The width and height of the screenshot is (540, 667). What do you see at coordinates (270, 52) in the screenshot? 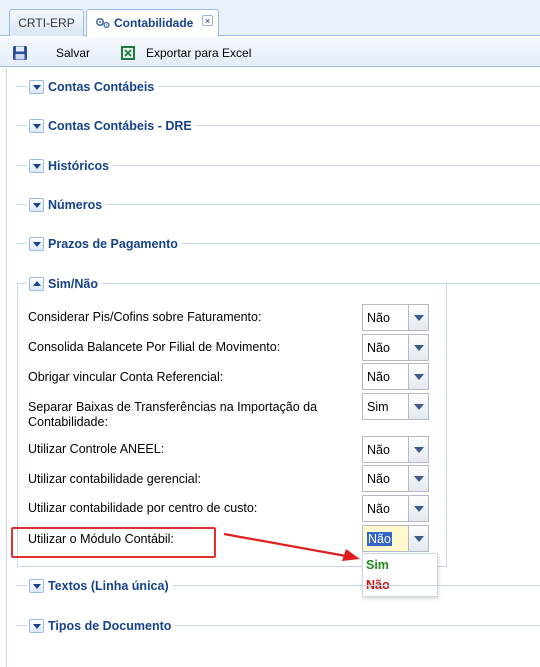
I see `toolbar: Salvar Exportar para Excel` at bounding box center [270, 52].